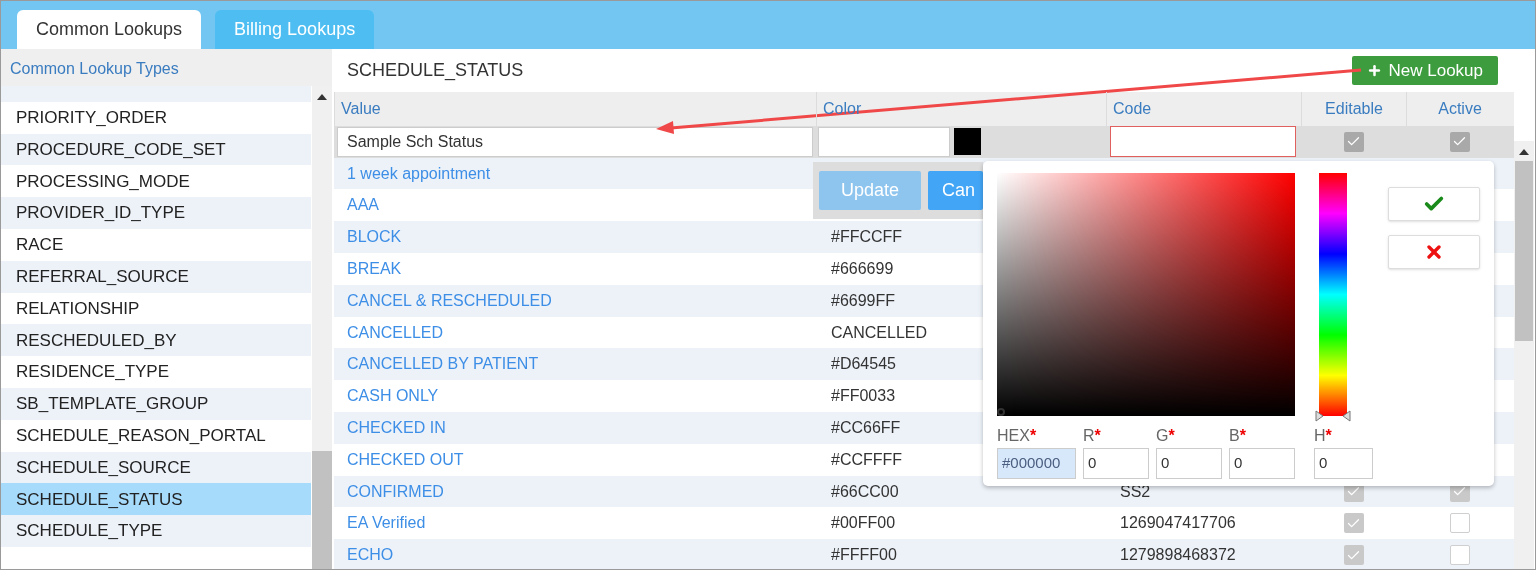  Describe the element at coordinates (156, 276) in the screenshot. I see `lookup-type-item: REFERRAL_SOURCE` at that location.